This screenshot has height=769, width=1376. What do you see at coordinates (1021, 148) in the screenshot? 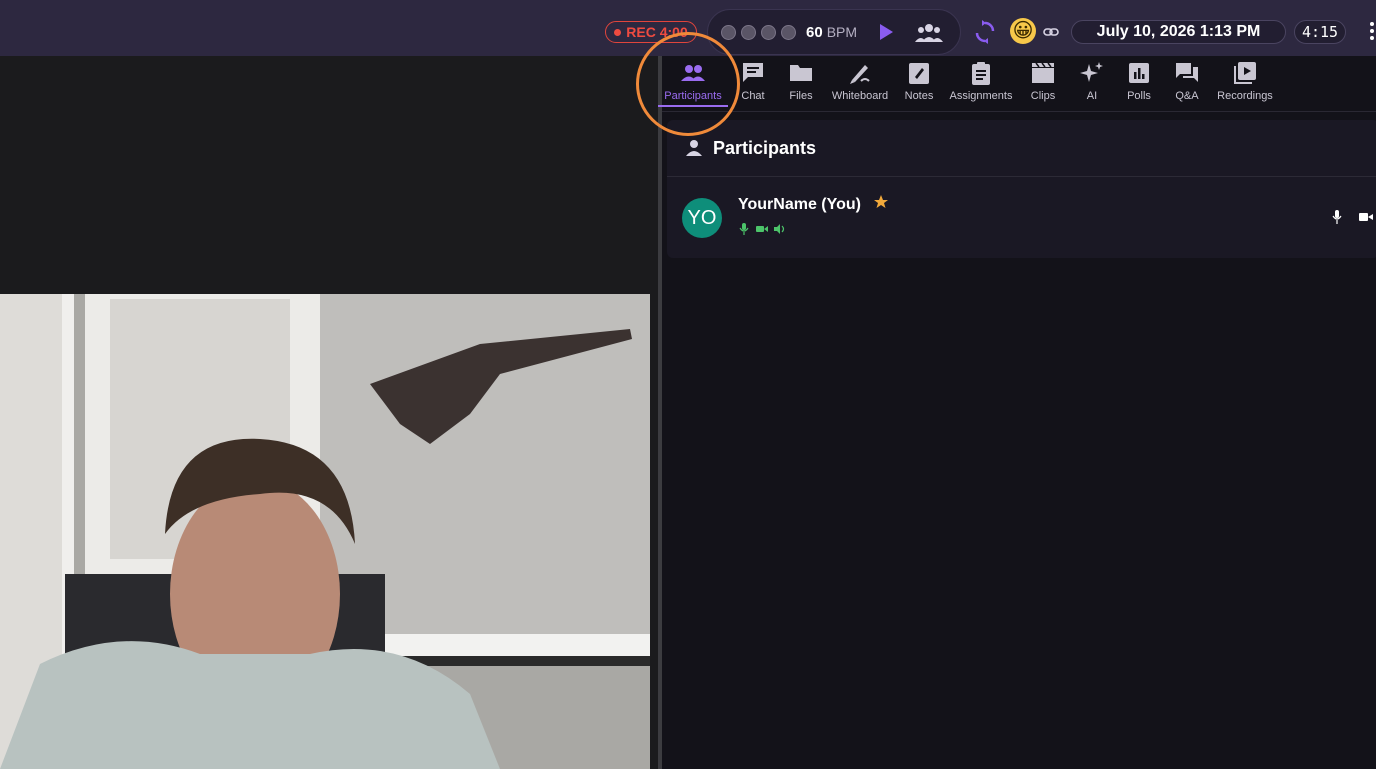
I see `panel-header: Participants` at bounding box center [1021, 148].